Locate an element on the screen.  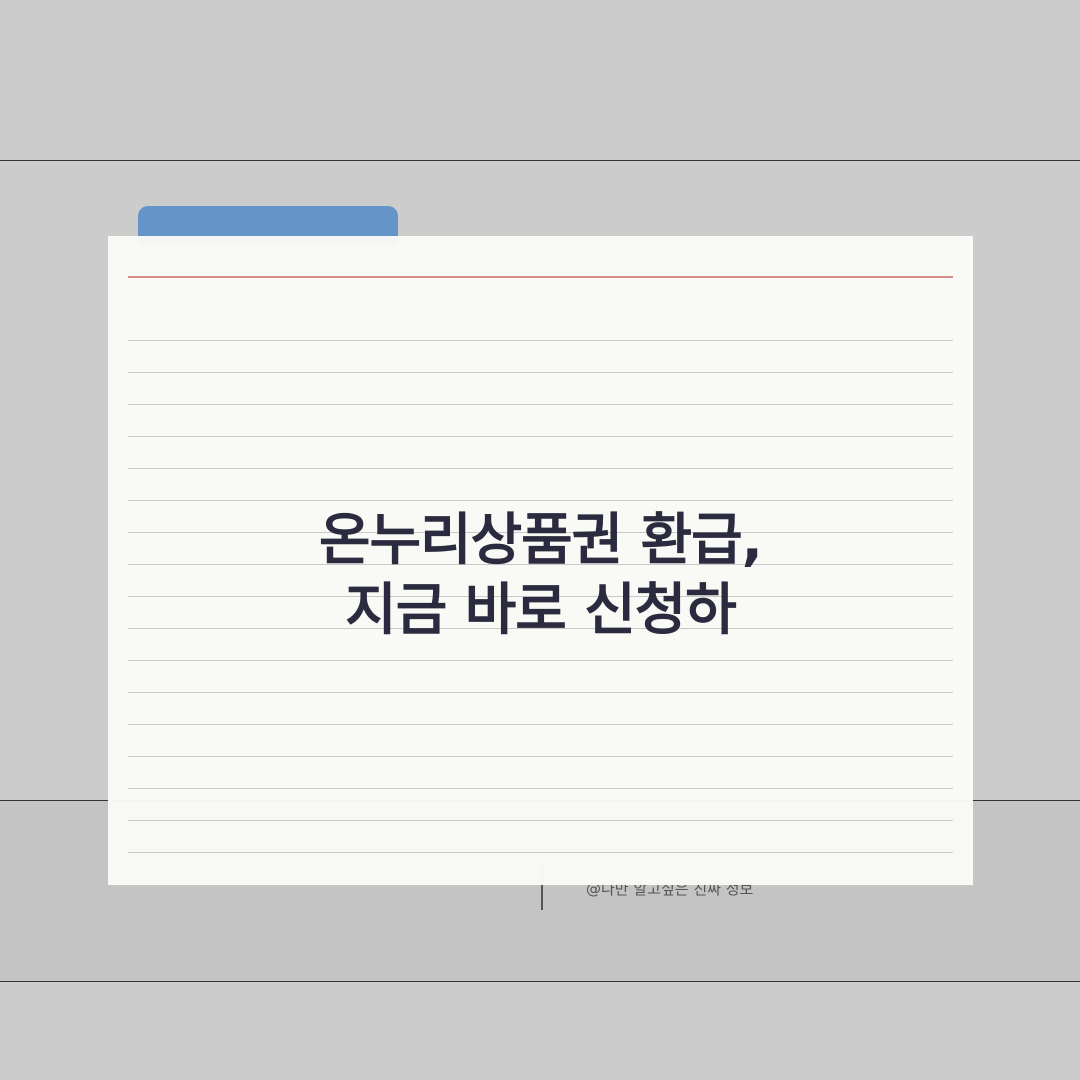
margin-rule is located at coordinates (540, 277).